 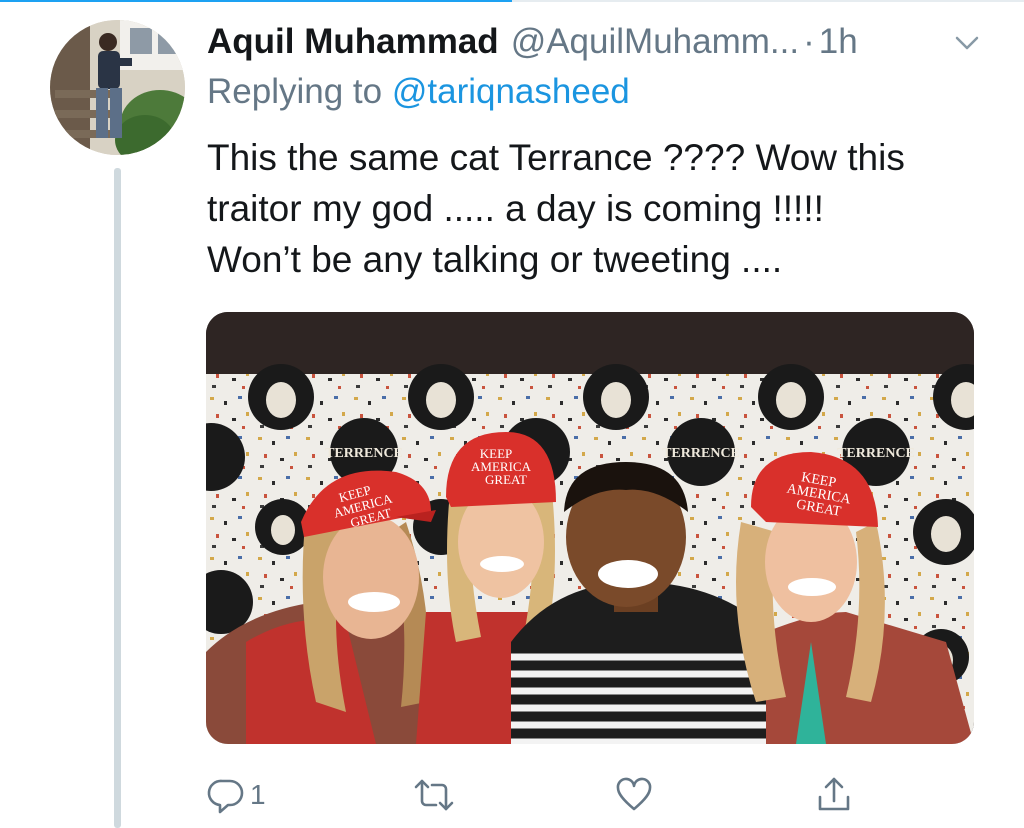 I want to click on top-divider, so click(x=512, y=1).